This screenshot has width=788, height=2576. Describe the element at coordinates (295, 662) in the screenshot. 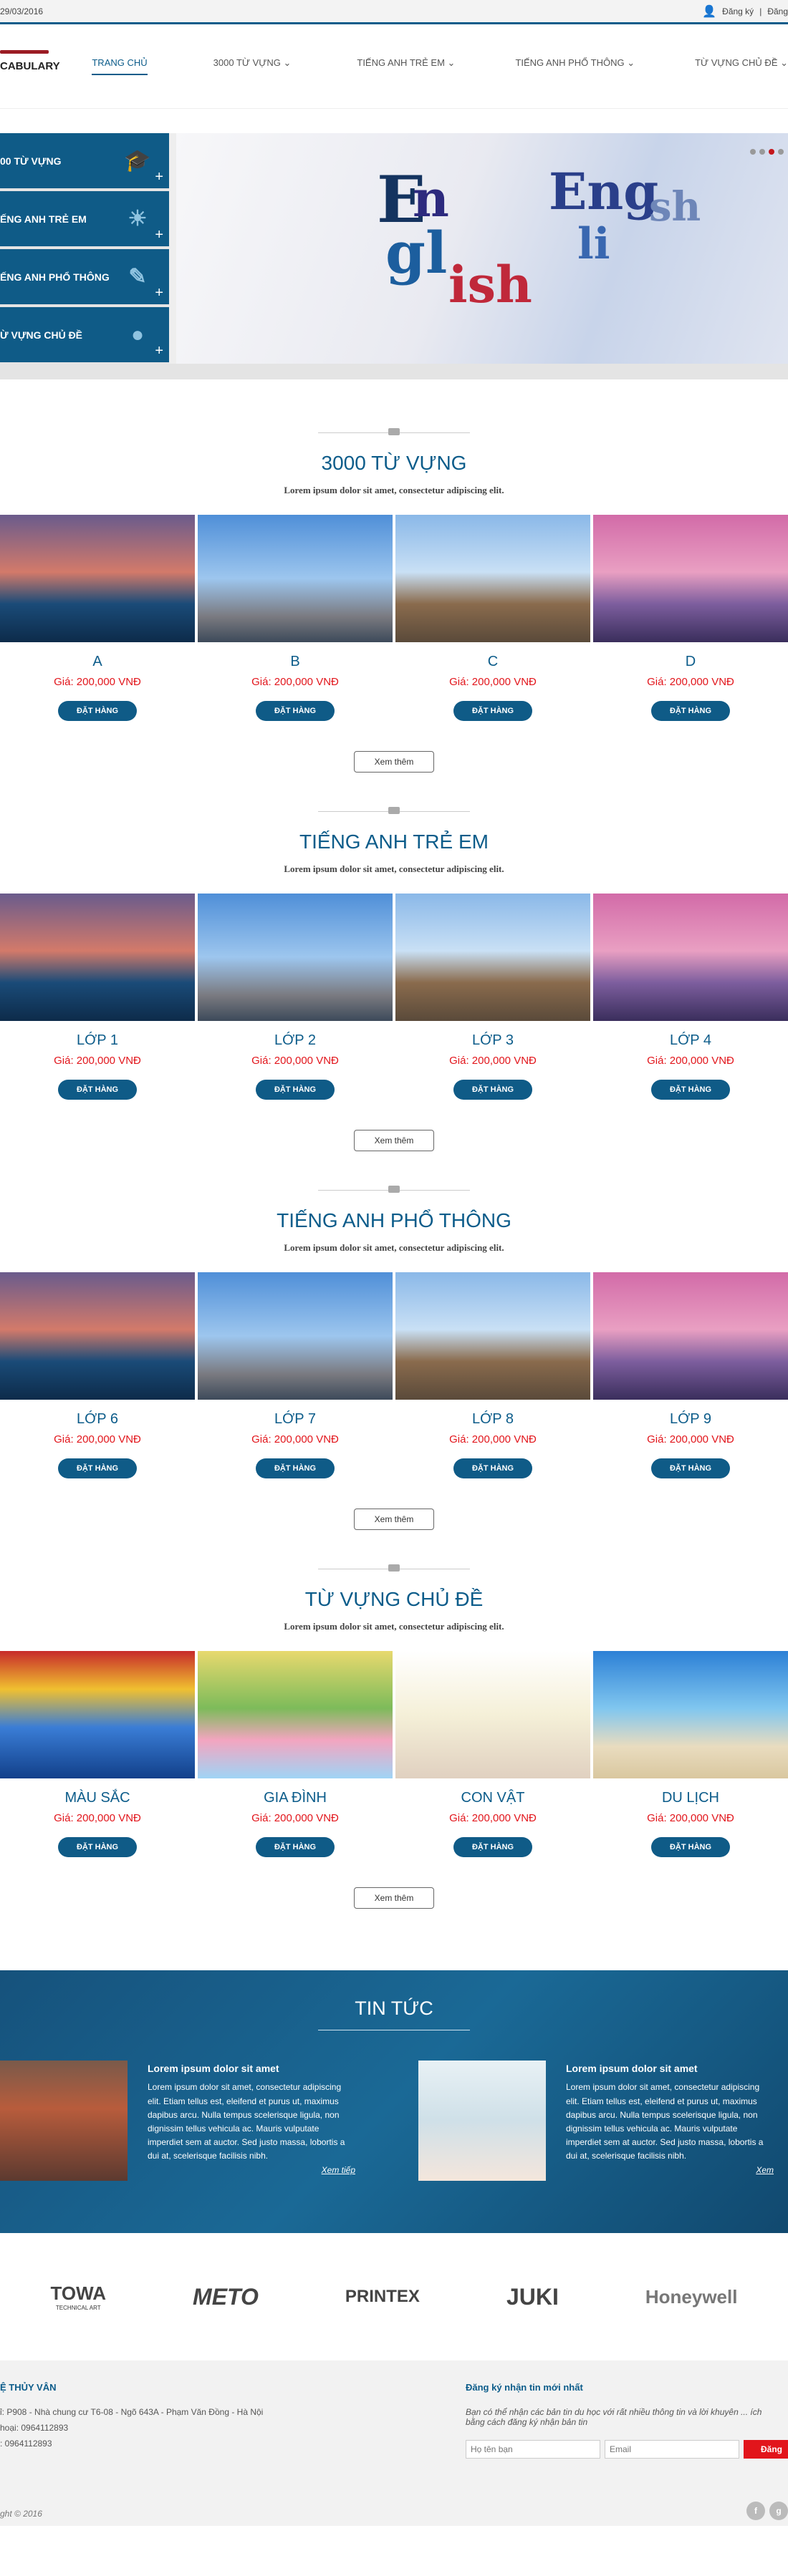

I see `product-name: B` at that location.